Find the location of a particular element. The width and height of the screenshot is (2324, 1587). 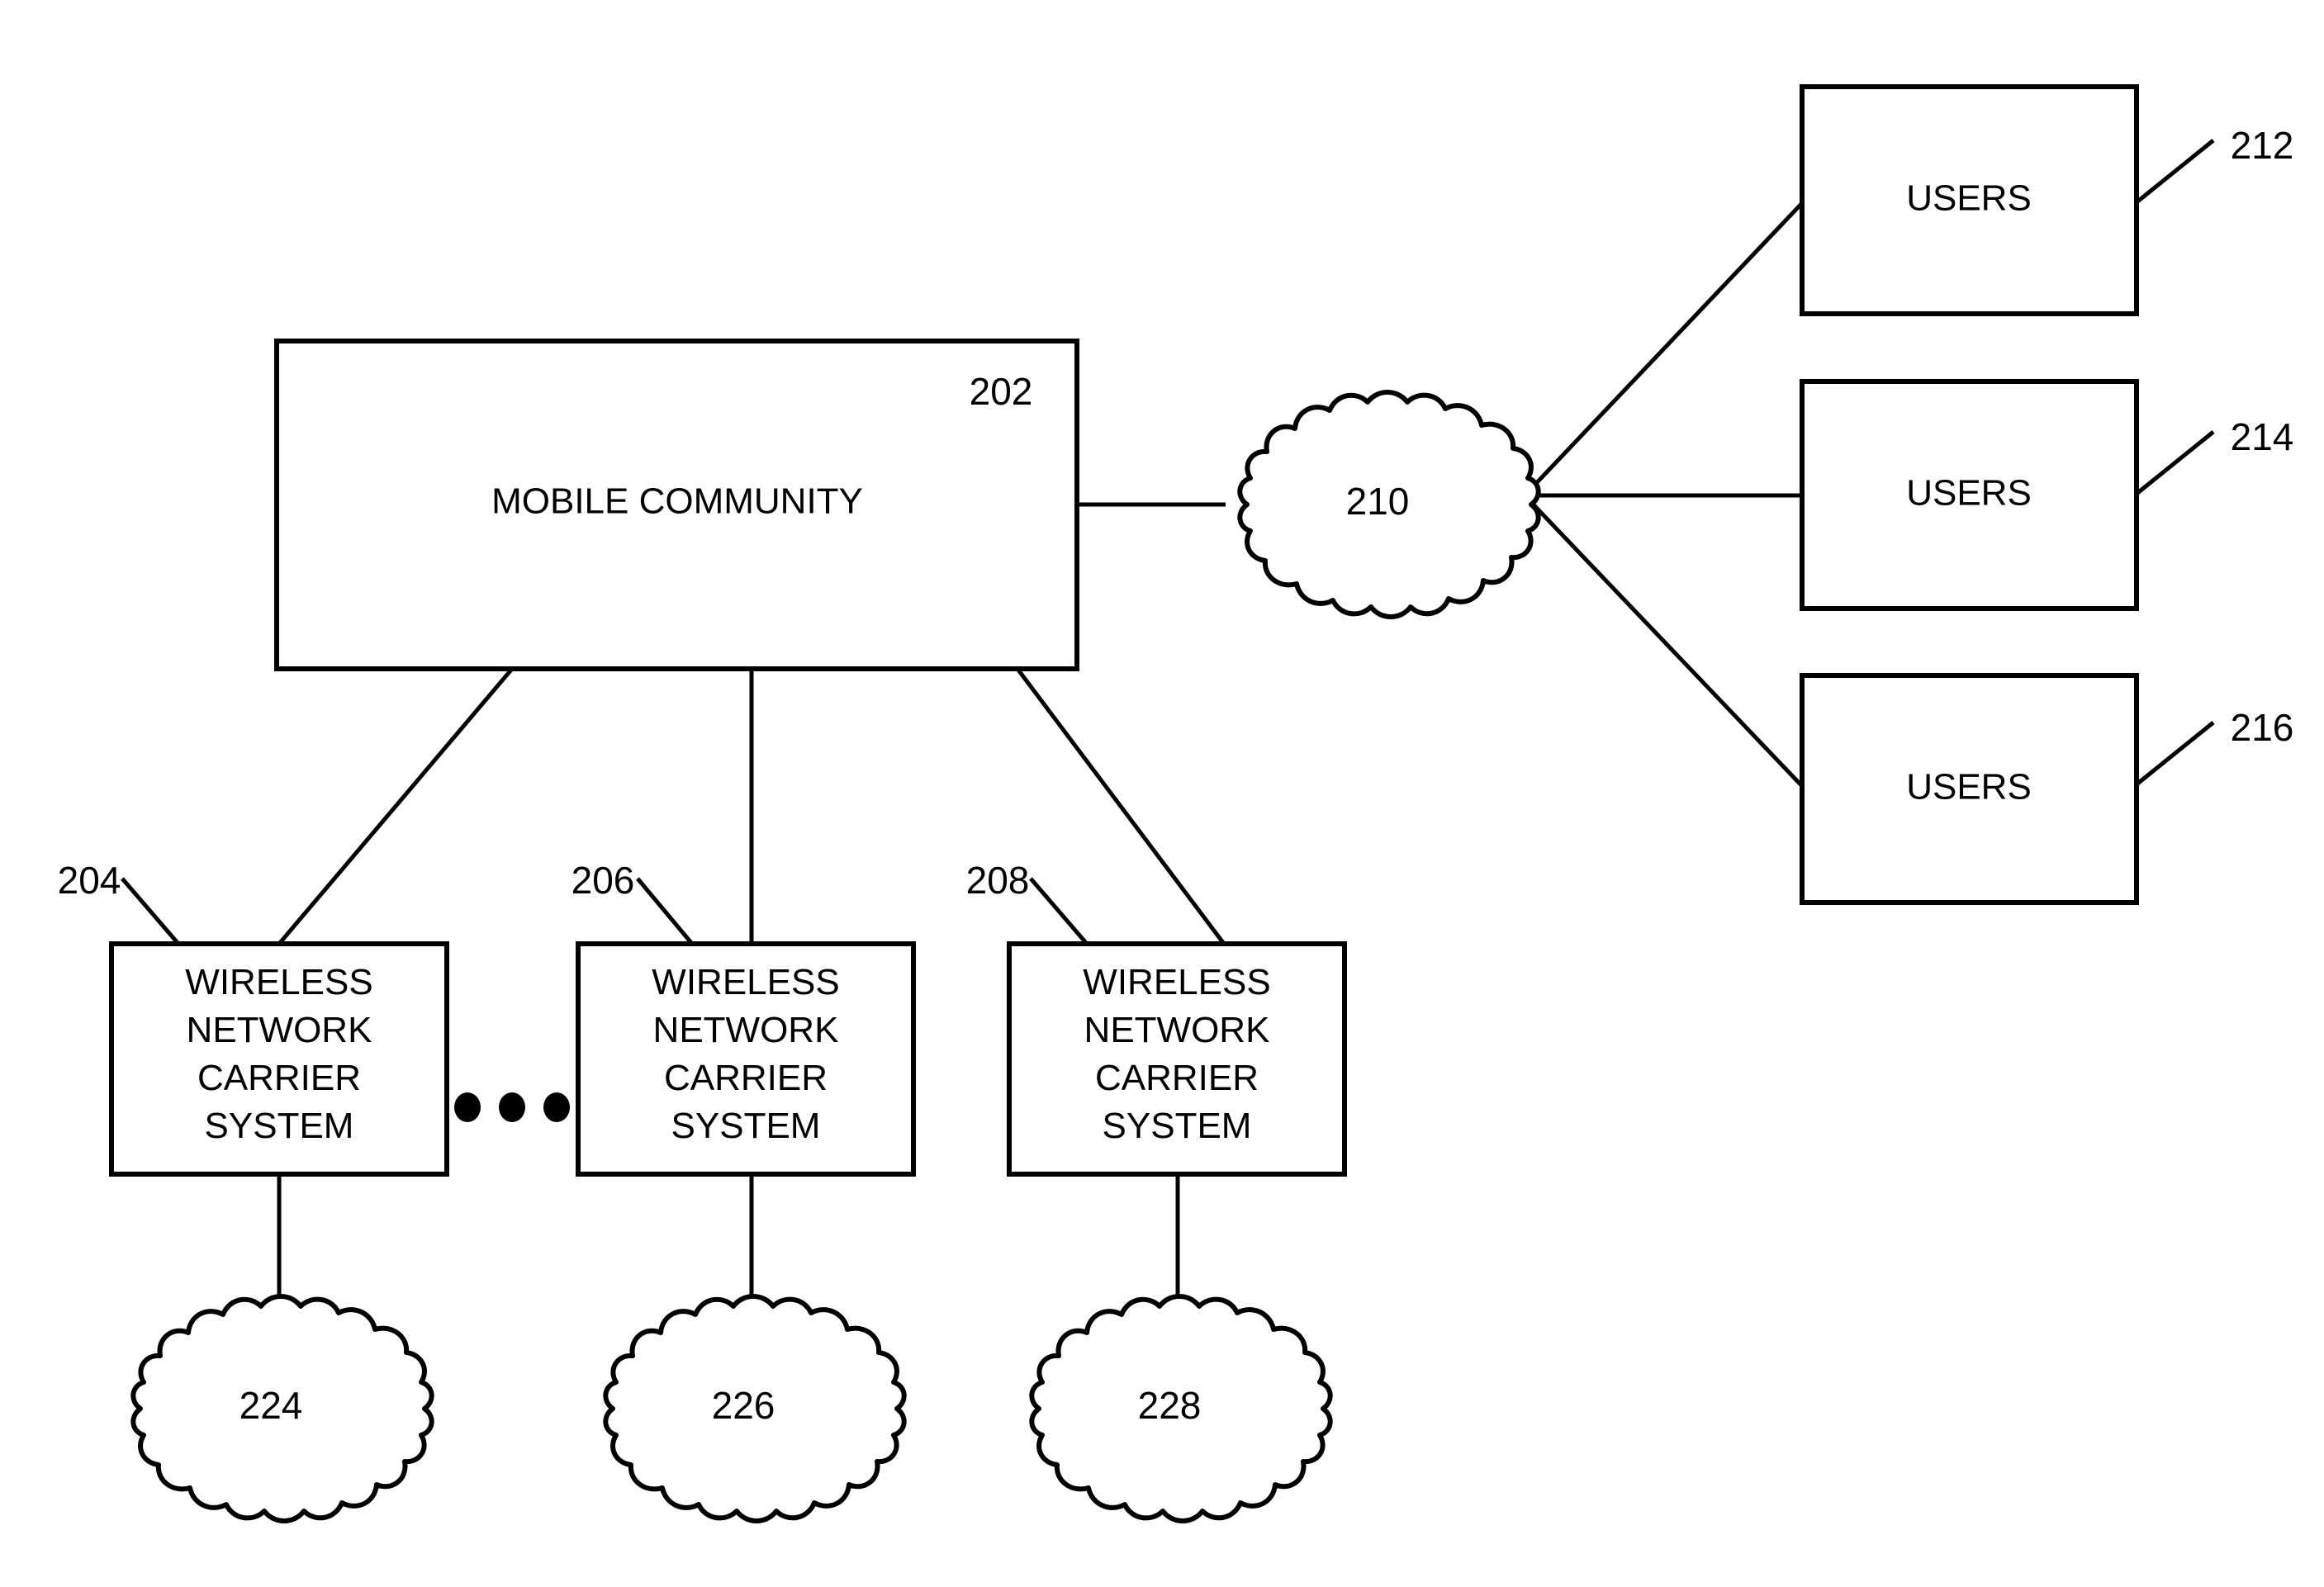

node-mobile-community: MOBILE COMMUNITY 202 is located at coordinates (676, 505).